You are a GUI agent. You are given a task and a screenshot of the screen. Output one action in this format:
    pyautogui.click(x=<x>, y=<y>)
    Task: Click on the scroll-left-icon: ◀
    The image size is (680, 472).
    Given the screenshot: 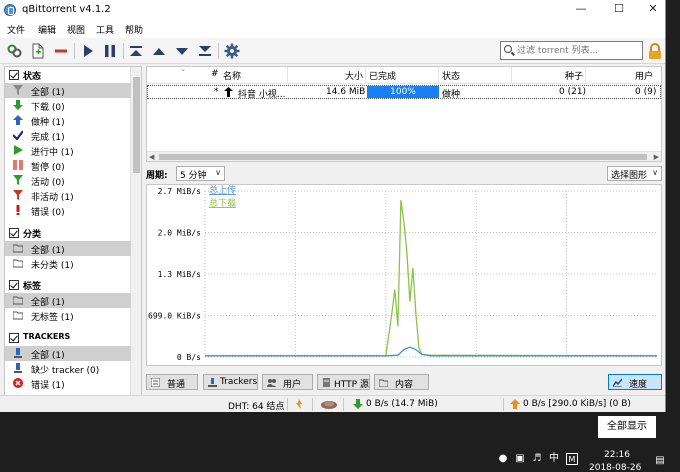 What is the action you would take?
    pyautogui.click(x=151, y=157)
    